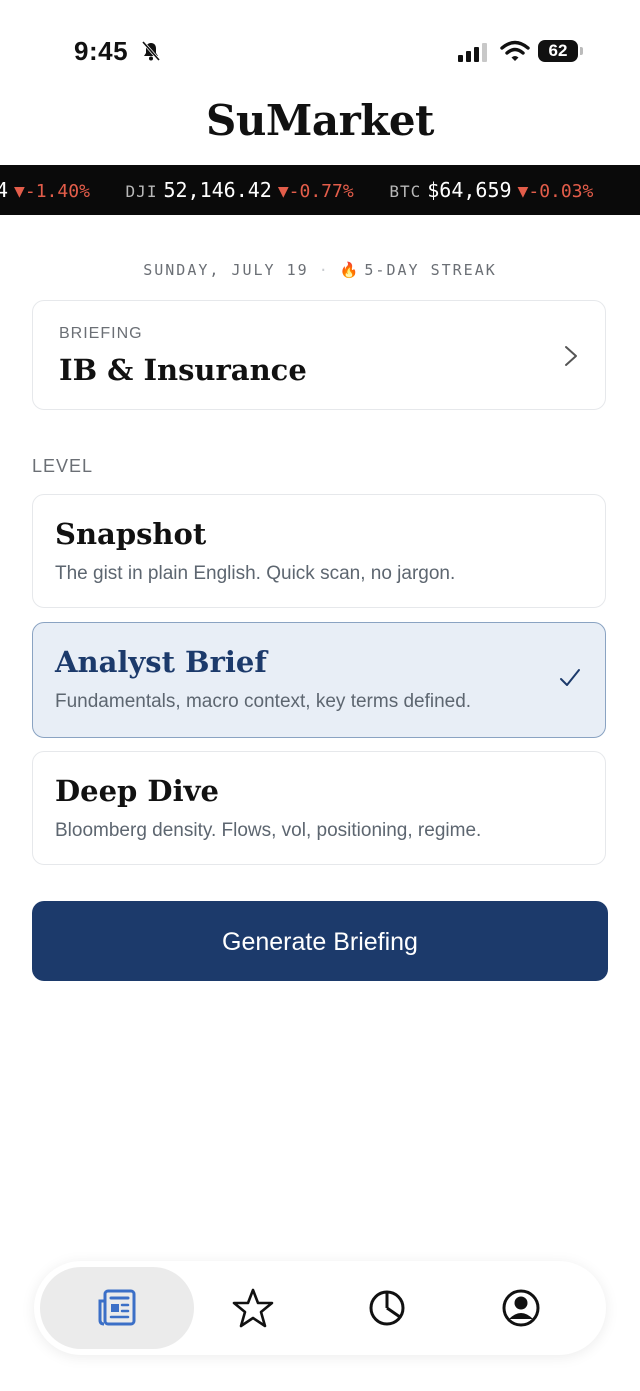  What do you see at coordinates (183, 370) in the screenshot?
I see `briefing-value: IB & Insurance` at bounding box center [183, 370].